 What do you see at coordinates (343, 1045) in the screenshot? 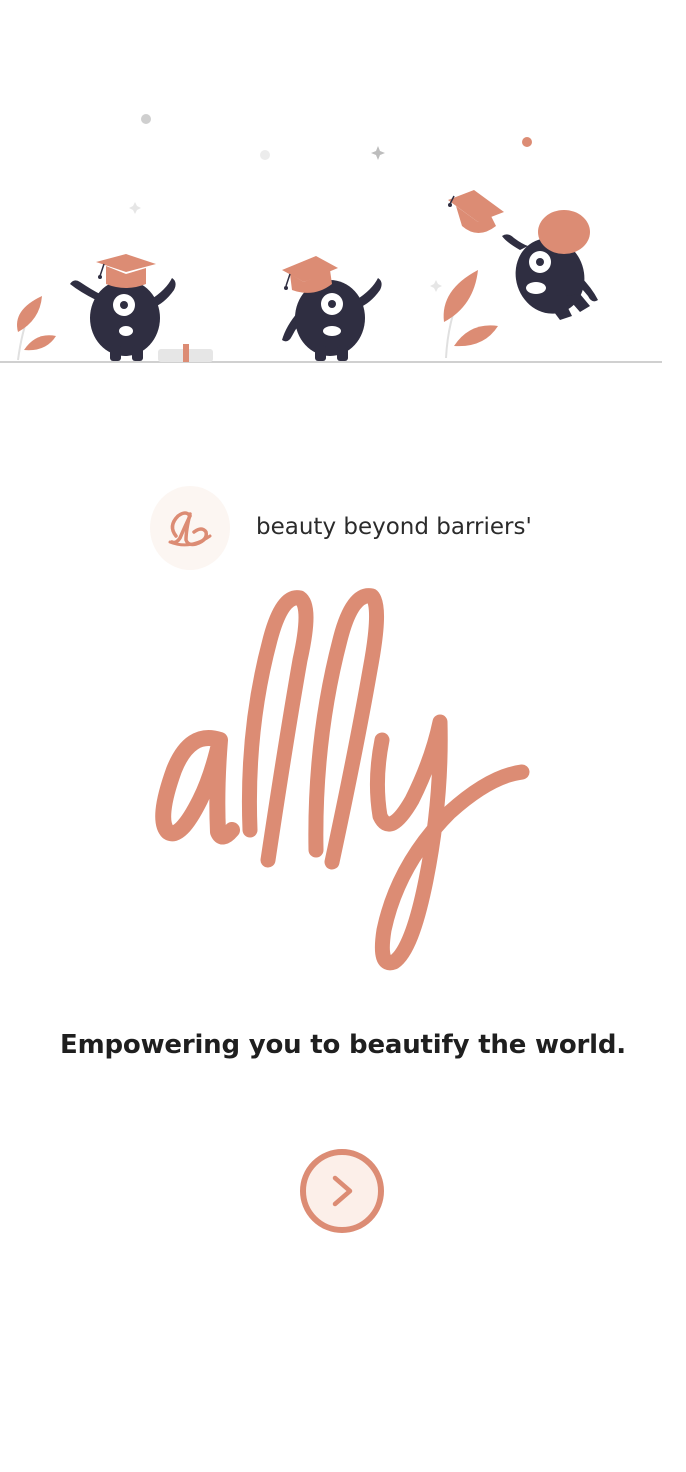
I see `slogan-text: Empowering you to beautify the world.` at bounding box center [343, 1045].